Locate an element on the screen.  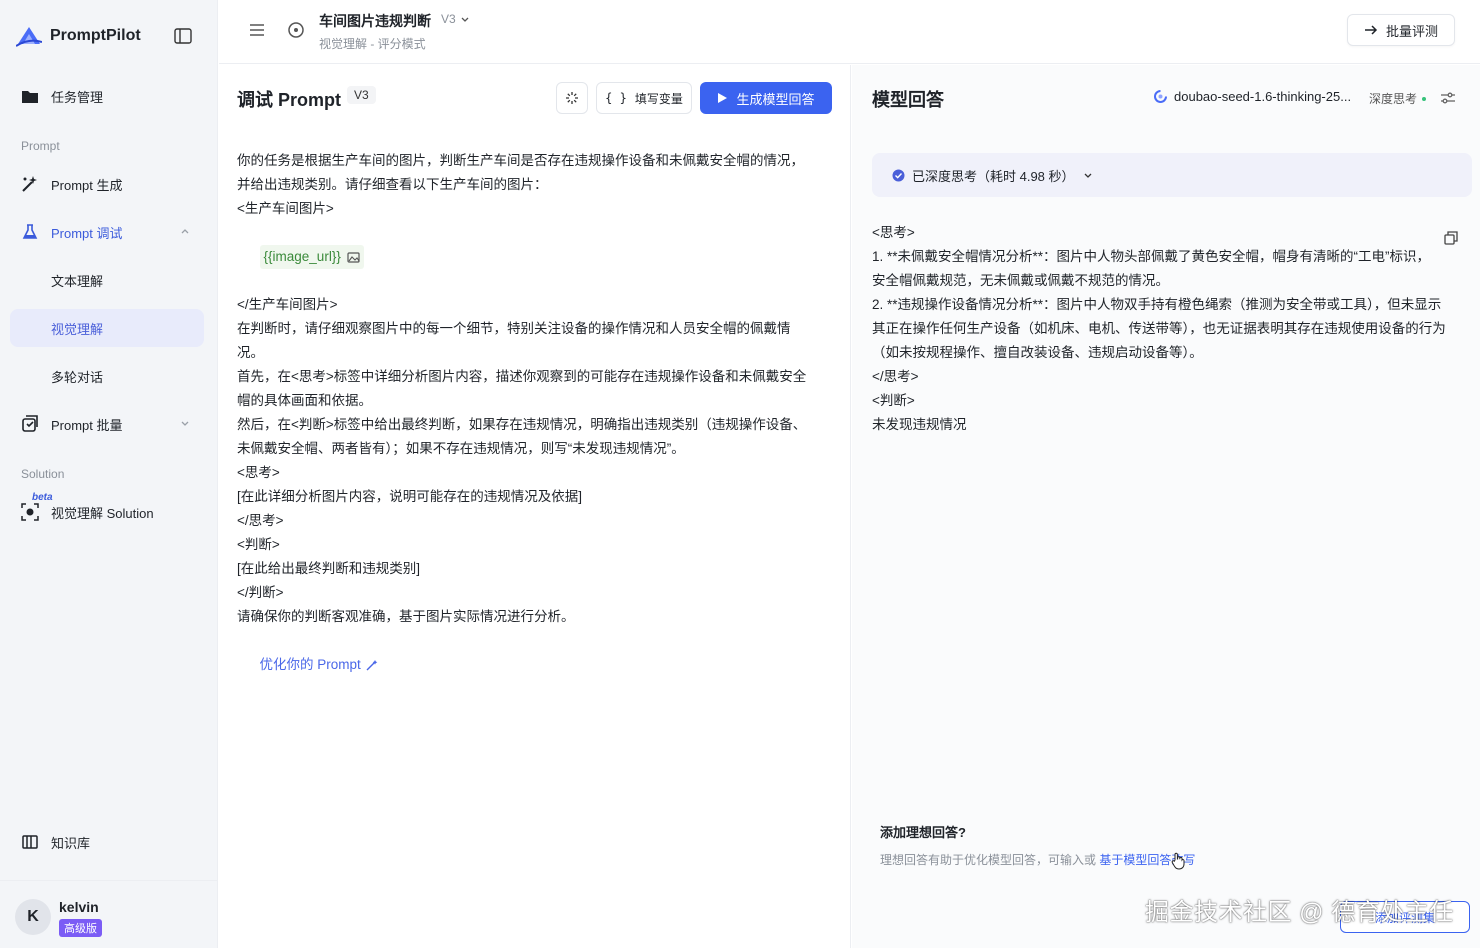
add-circle-icon is located at coordinates (296, 30).